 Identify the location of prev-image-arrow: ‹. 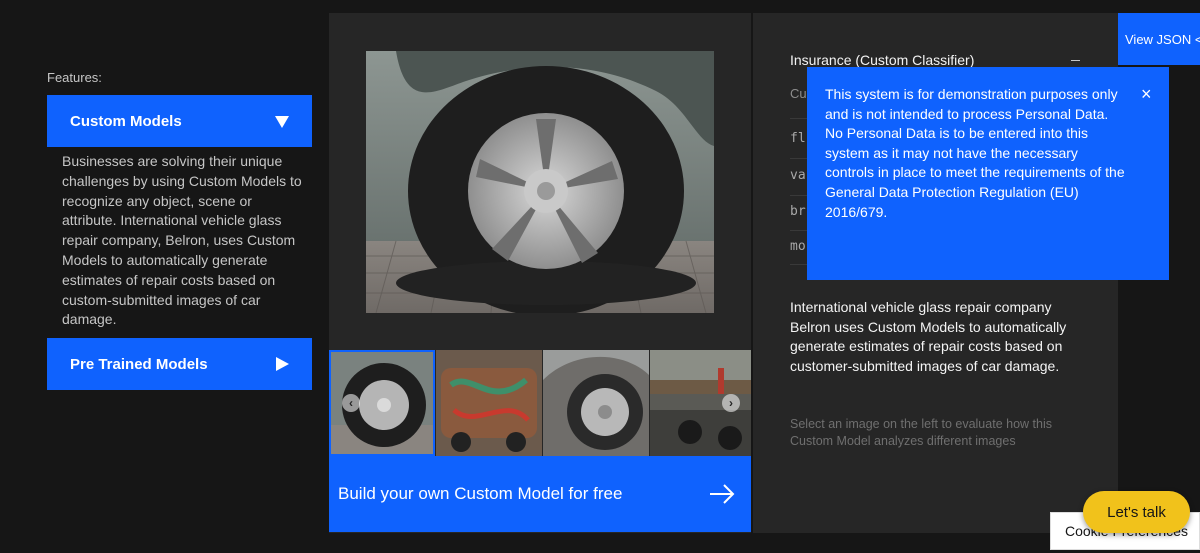
(351, 403).